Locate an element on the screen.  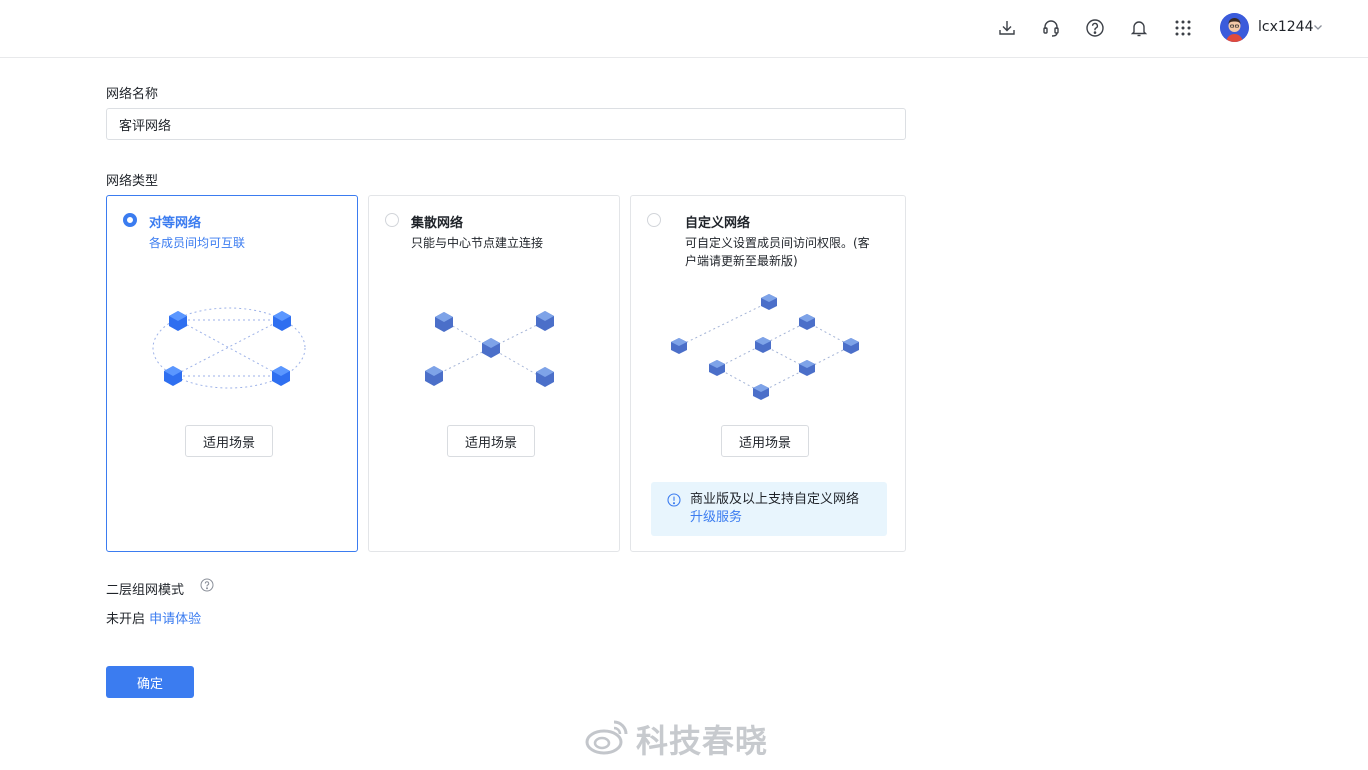
apps-grid-icon is located at coordinates (1183, 28).